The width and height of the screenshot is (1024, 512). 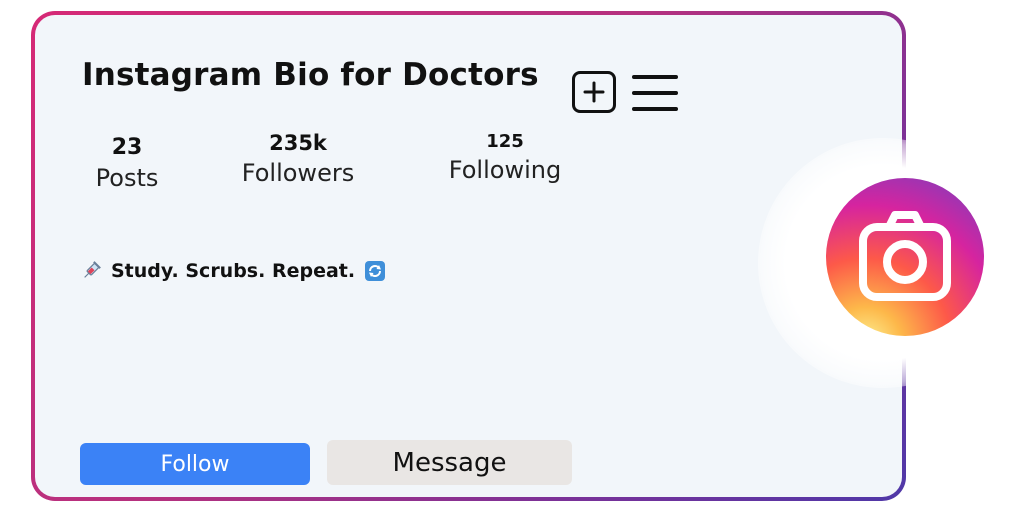 I want to click on instagram-camera-icon, so click(x=905, y=256).